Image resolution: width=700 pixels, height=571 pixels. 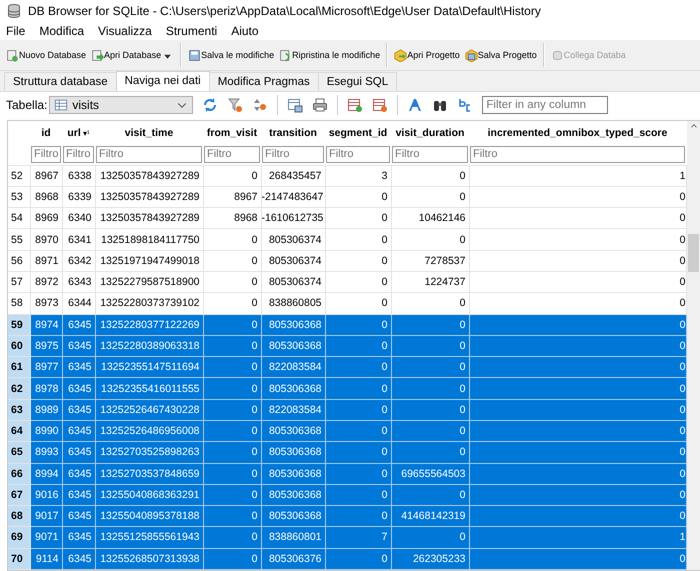 I want to click on text-format-icon, so click(x=415, y=105).